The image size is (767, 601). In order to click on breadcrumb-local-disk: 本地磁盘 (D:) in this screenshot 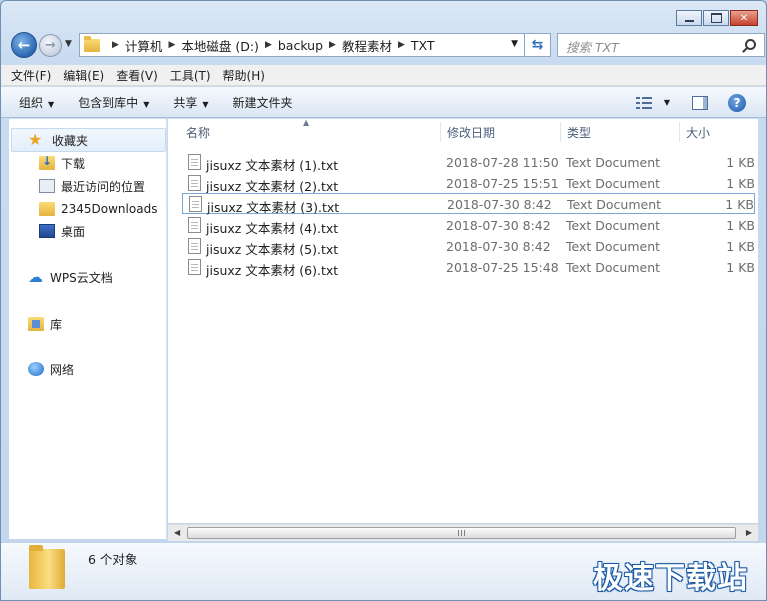, I will do `click(220, 45)`.